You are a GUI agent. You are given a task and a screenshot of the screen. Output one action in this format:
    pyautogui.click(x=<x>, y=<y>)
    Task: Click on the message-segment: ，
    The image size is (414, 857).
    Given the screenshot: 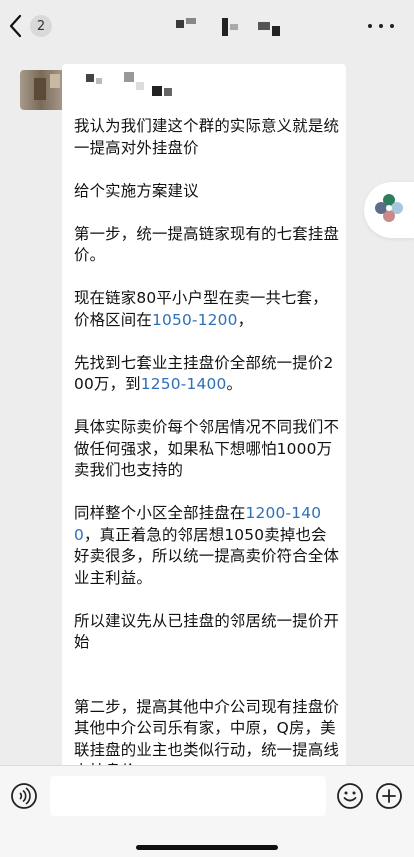 What is the action you would take?
    pyautogui.click(x=245, y=319)
    